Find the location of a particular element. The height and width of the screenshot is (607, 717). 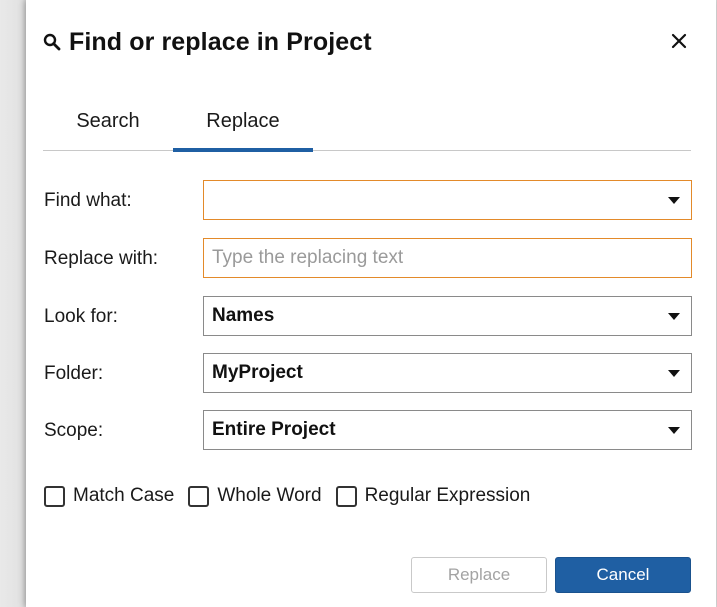

replace-with-input: Type the replacing text is located at coordinates (447, 258).